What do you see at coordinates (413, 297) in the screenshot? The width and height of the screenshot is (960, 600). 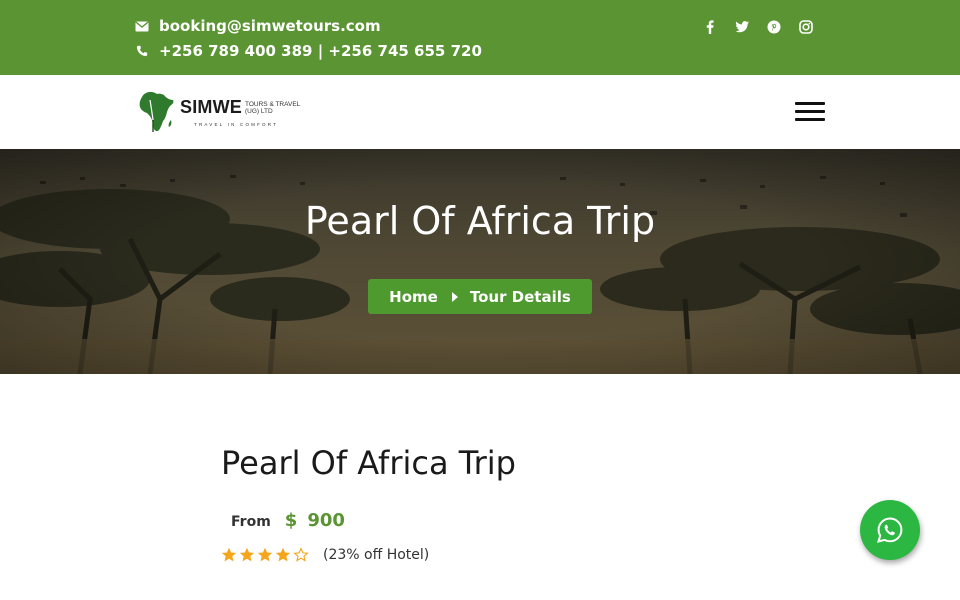 I see `breadcrumb-home-link: Home` at bounding box center [413, 297].